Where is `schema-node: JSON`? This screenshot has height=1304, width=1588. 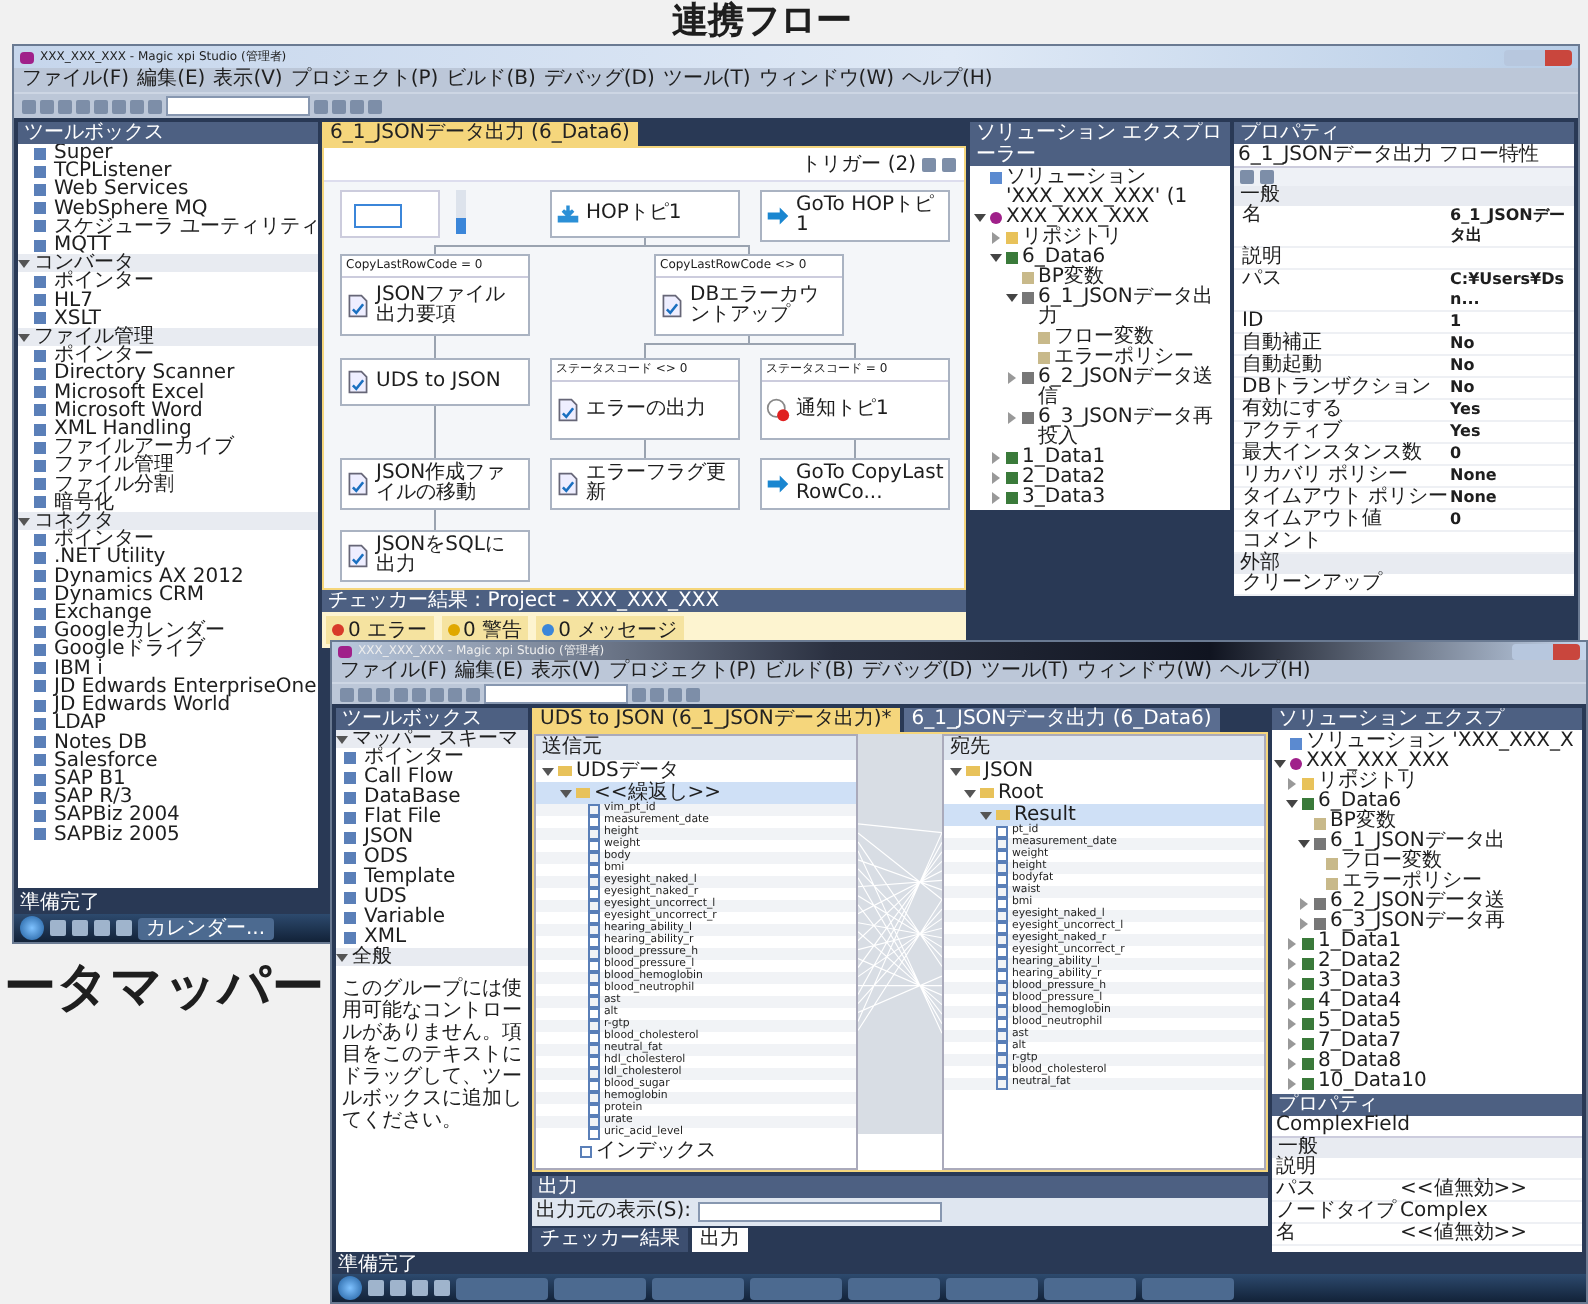
schema-node: JSON is located at coordinates (1009, 771).